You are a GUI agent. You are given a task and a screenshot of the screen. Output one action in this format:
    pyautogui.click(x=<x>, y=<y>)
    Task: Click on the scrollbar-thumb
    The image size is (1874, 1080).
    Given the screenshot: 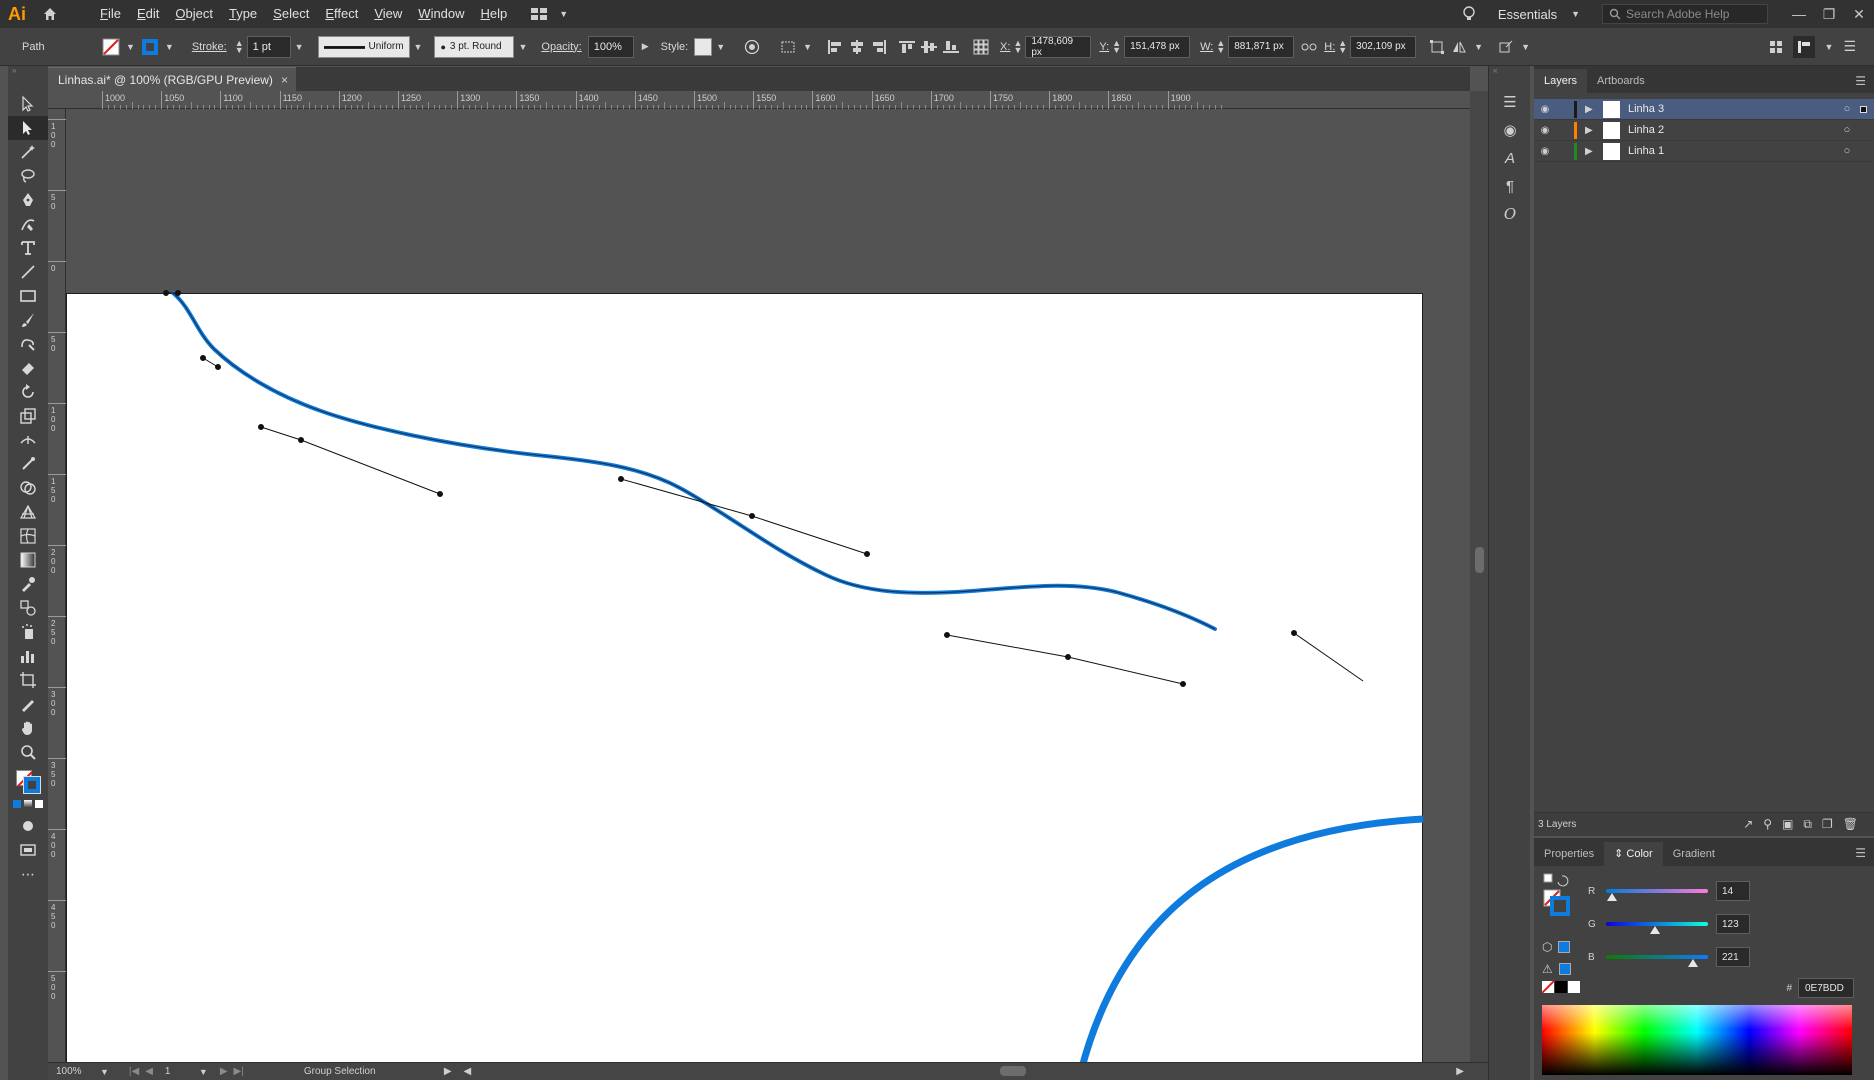 What is the action you would take?
    pyautogui.click(x=1479, y=560)
    